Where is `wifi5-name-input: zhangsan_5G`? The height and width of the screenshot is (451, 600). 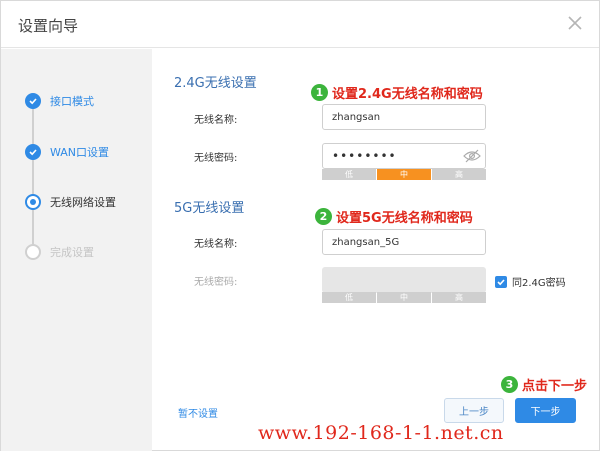 wifi5-name-input: zhangsan_5G is located at coordinates (404, 242).